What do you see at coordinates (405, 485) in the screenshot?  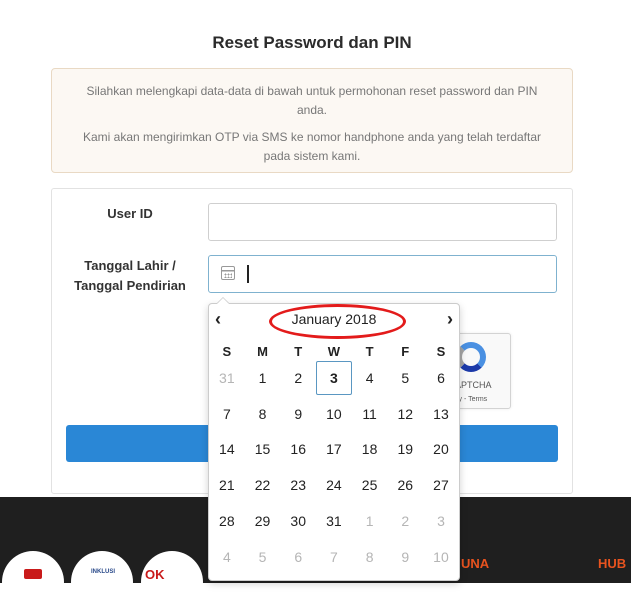 I see `datepicker-day: 26` at bounding box center [405, 485].